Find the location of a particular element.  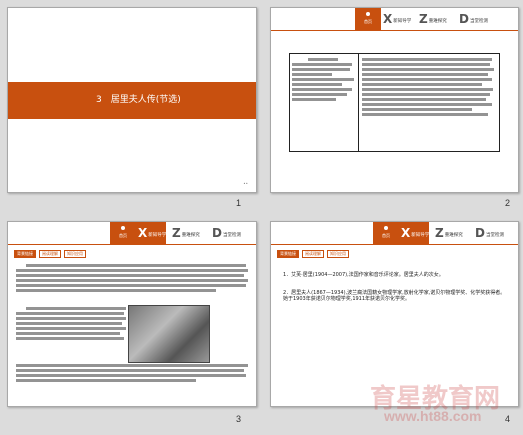

vocab-table is located at coordinates (394, 102).